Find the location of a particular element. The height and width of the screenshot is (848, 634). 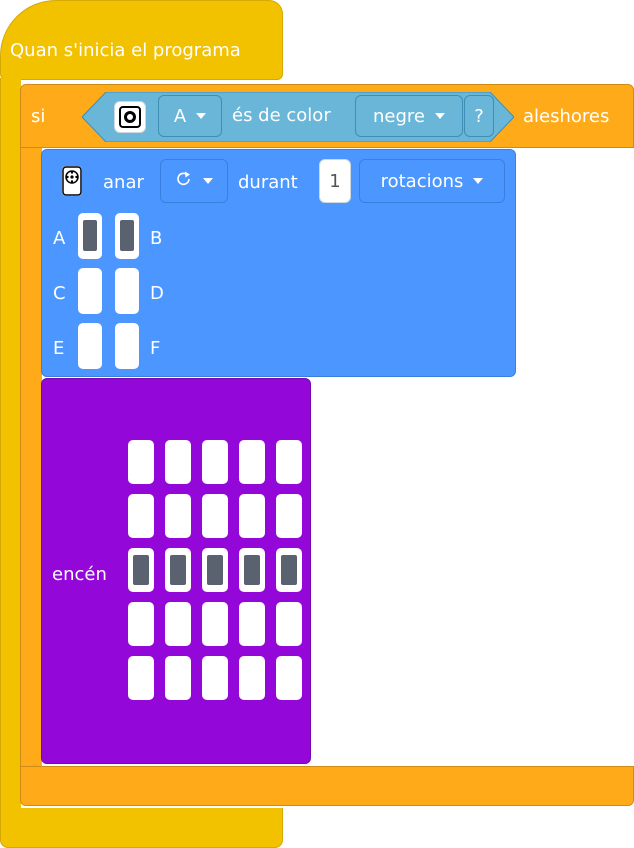

clockwise-icon is located at coordinates (184, 181).